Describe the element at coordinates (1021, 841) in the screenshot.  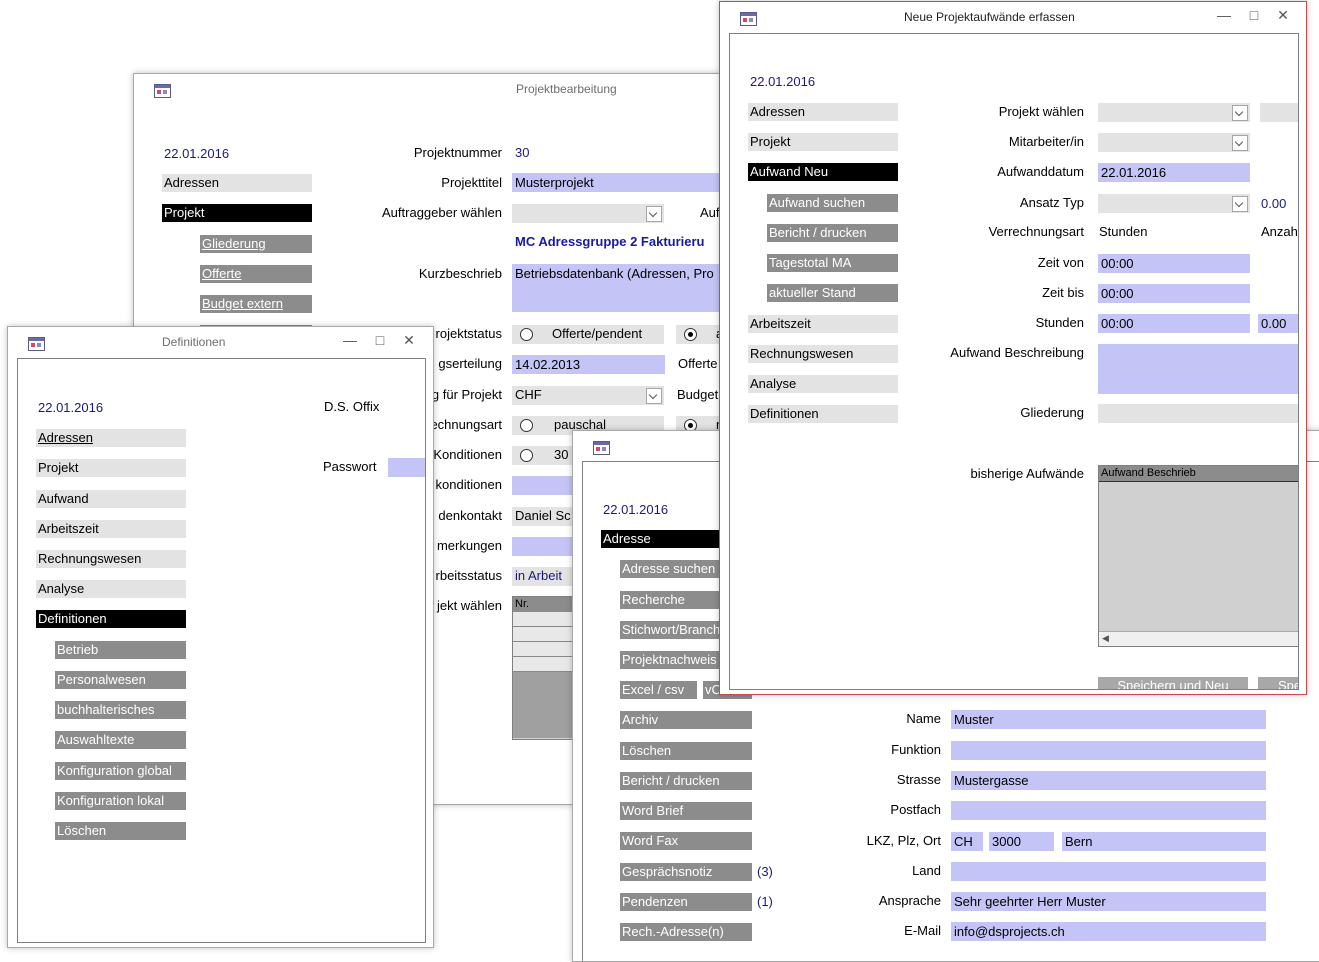
I see `plz-field: 3000` at that location.